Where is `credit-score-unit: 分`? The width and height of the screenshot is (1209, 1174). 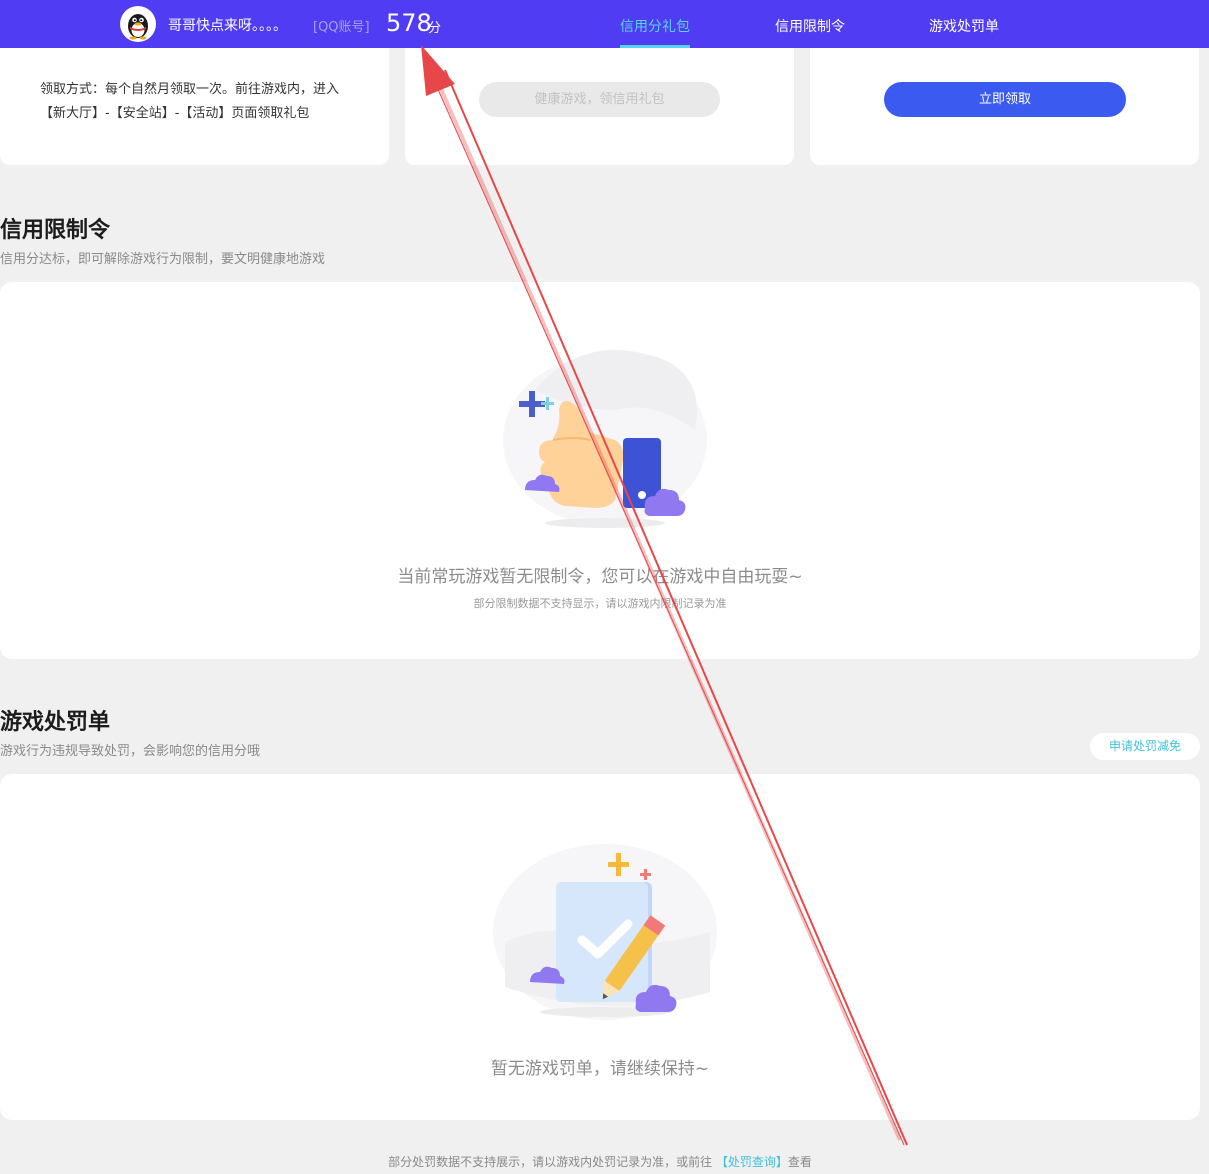
credit-score-unit: 分 is located at coordinates (435, 28).